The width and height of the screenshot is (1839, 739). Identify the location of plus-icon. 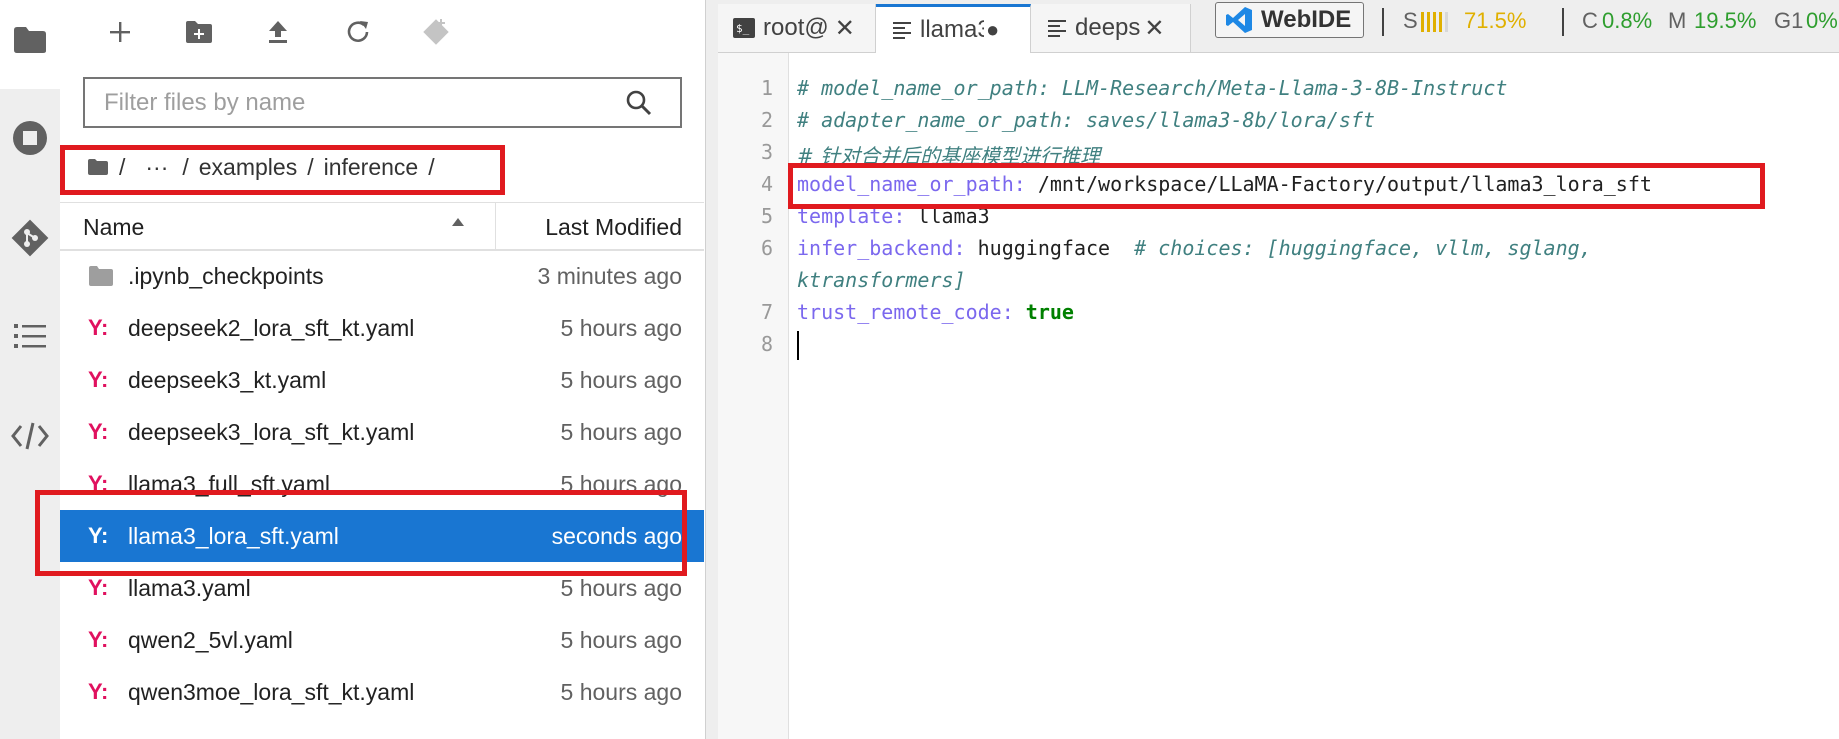
(120, 32).